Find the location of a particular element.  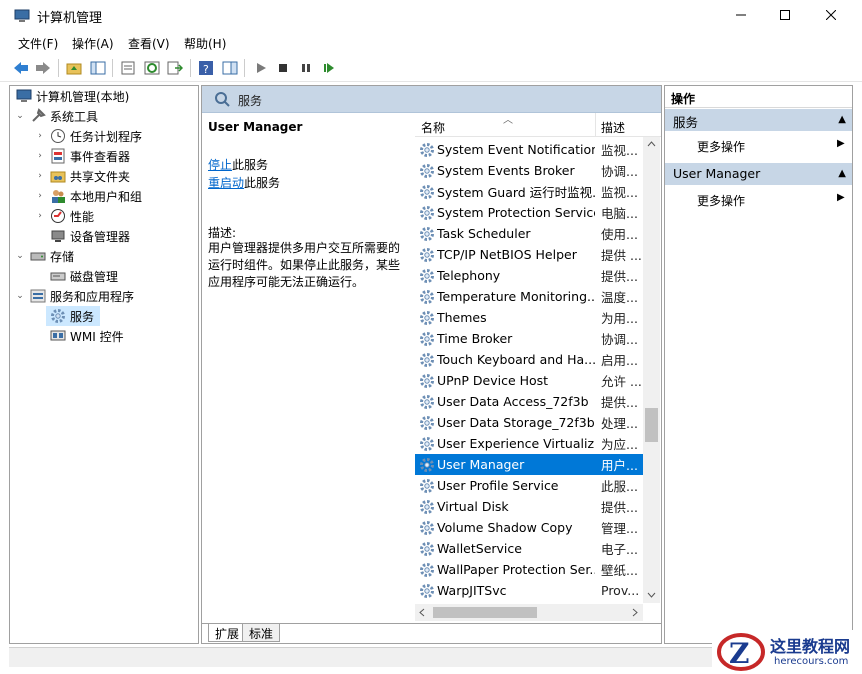

minimize-button is located at coordinates (741, 15).